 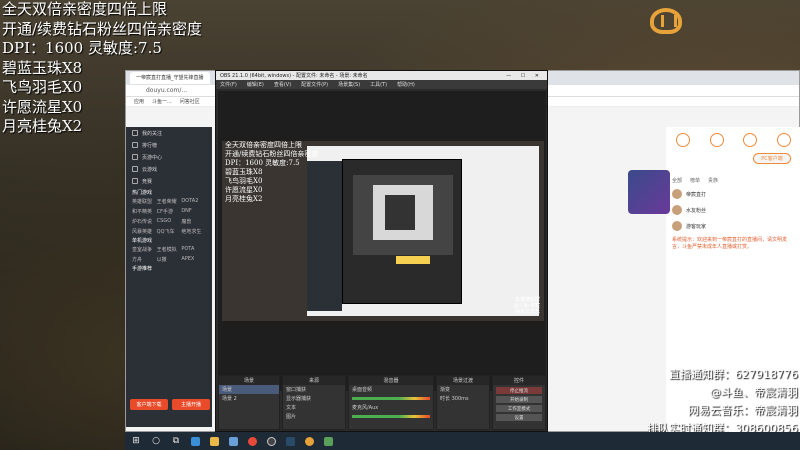 I want to click on source-item: 文本, so click(x=314, y=407).